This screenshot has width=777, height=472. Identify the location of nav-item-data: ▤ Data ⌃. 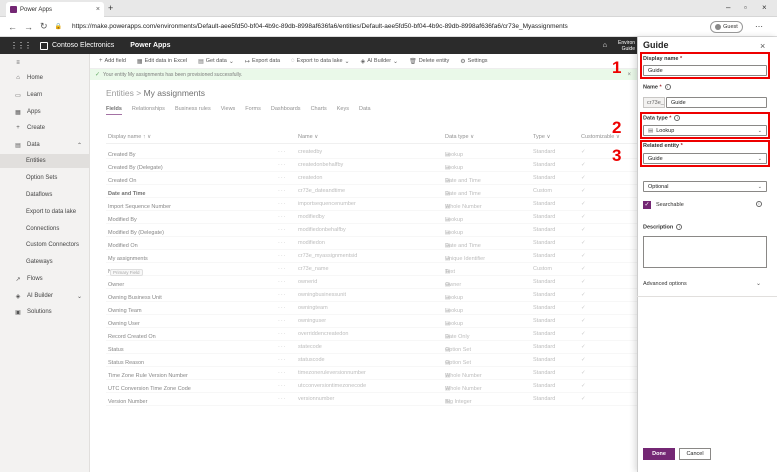
(45, 145).